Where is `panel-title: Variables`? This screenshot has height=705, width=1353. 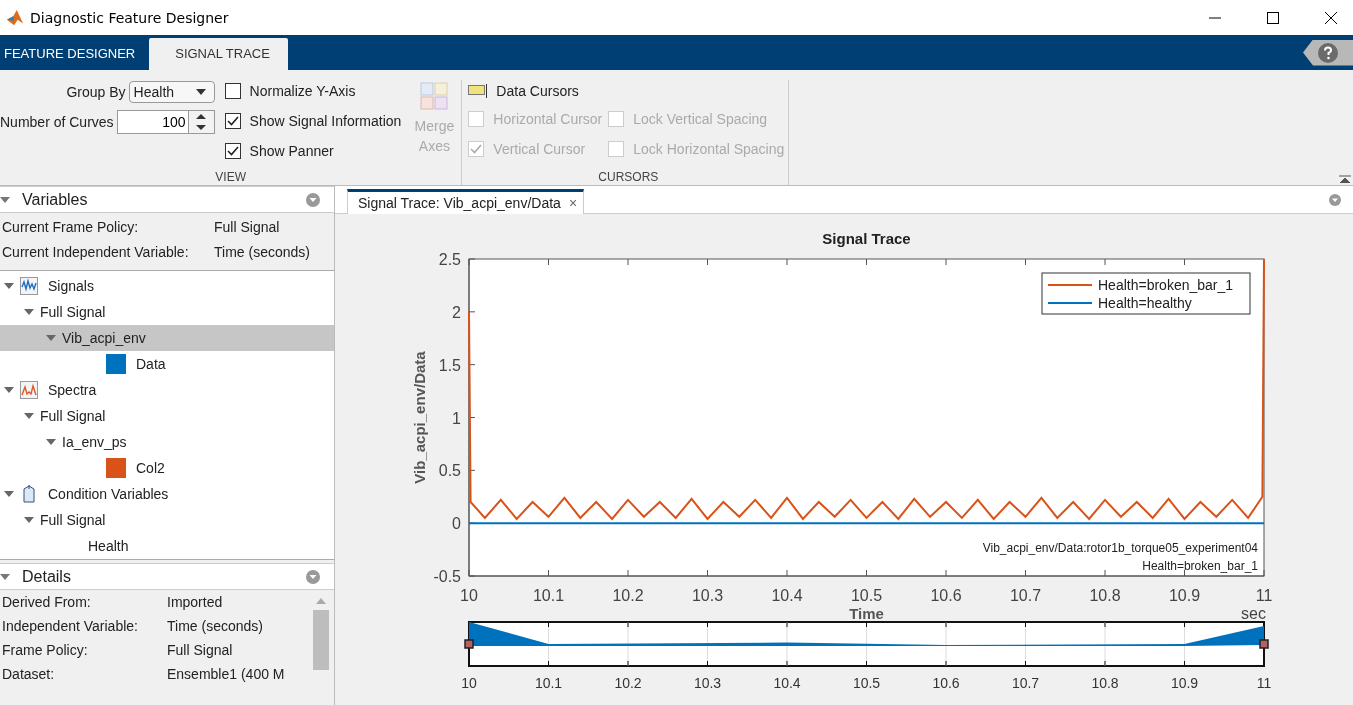
panel-title: Variables is located at coordinates (55, 199).